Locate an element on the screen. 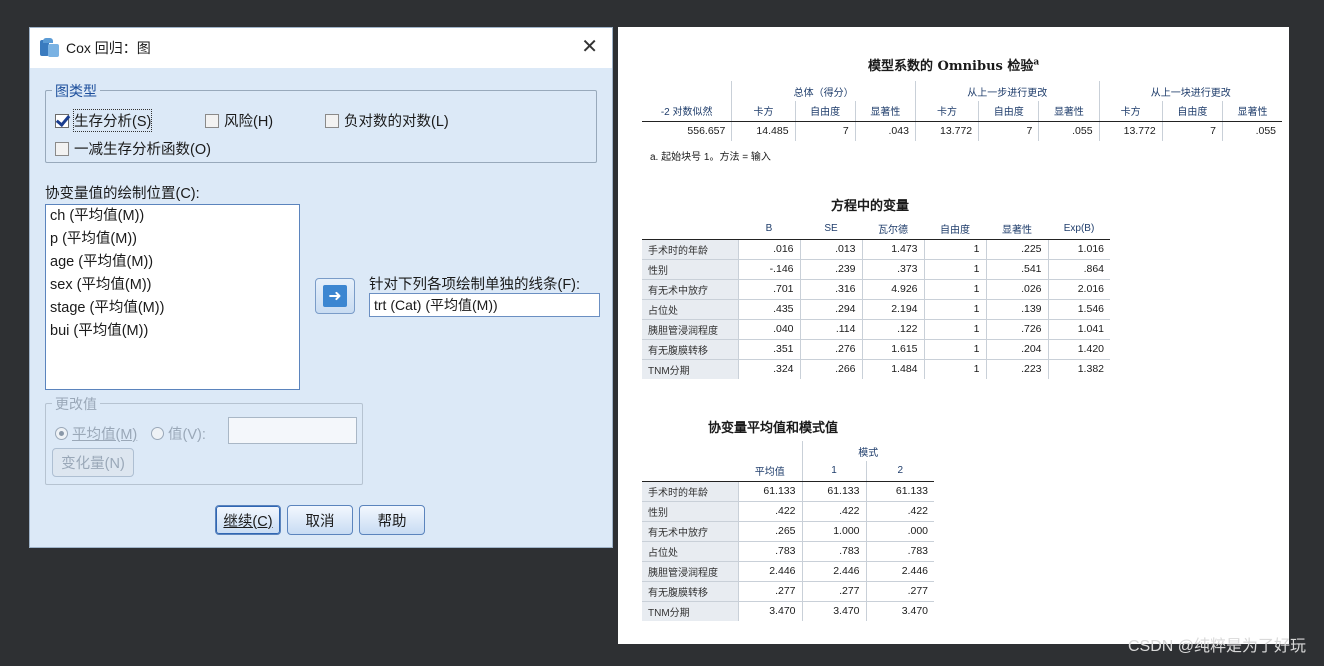  covariate-item: ch (平均值(M)) is located at coordinates (172, 216).